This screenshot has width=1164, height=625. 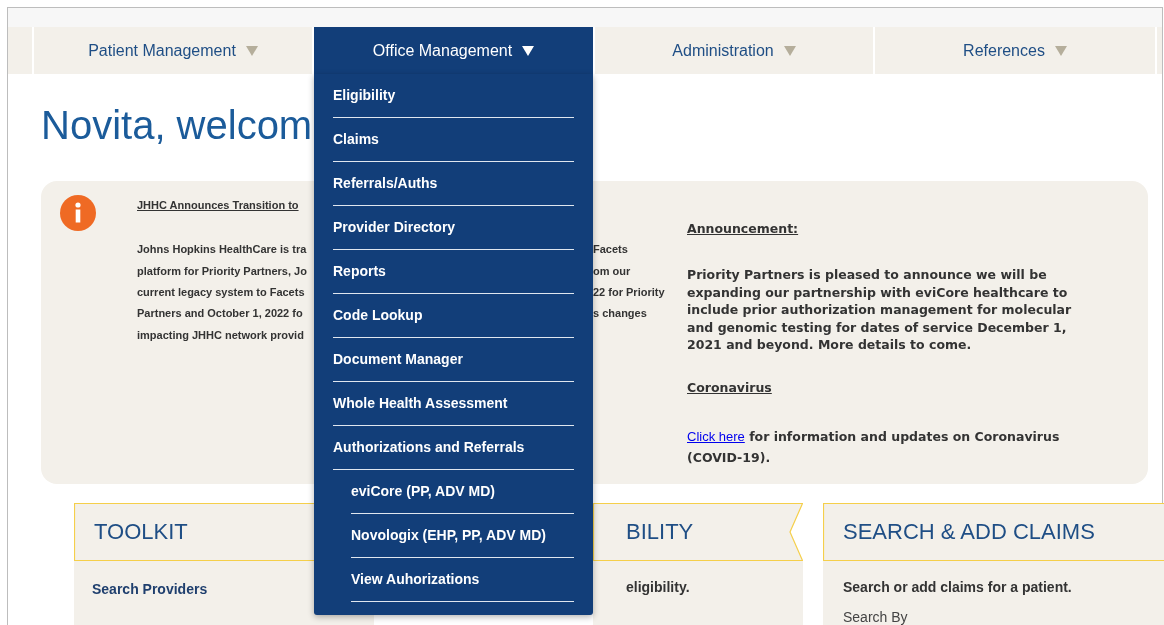 I want to click on menu-item: Code Lookup, so click(x=453, y=316).